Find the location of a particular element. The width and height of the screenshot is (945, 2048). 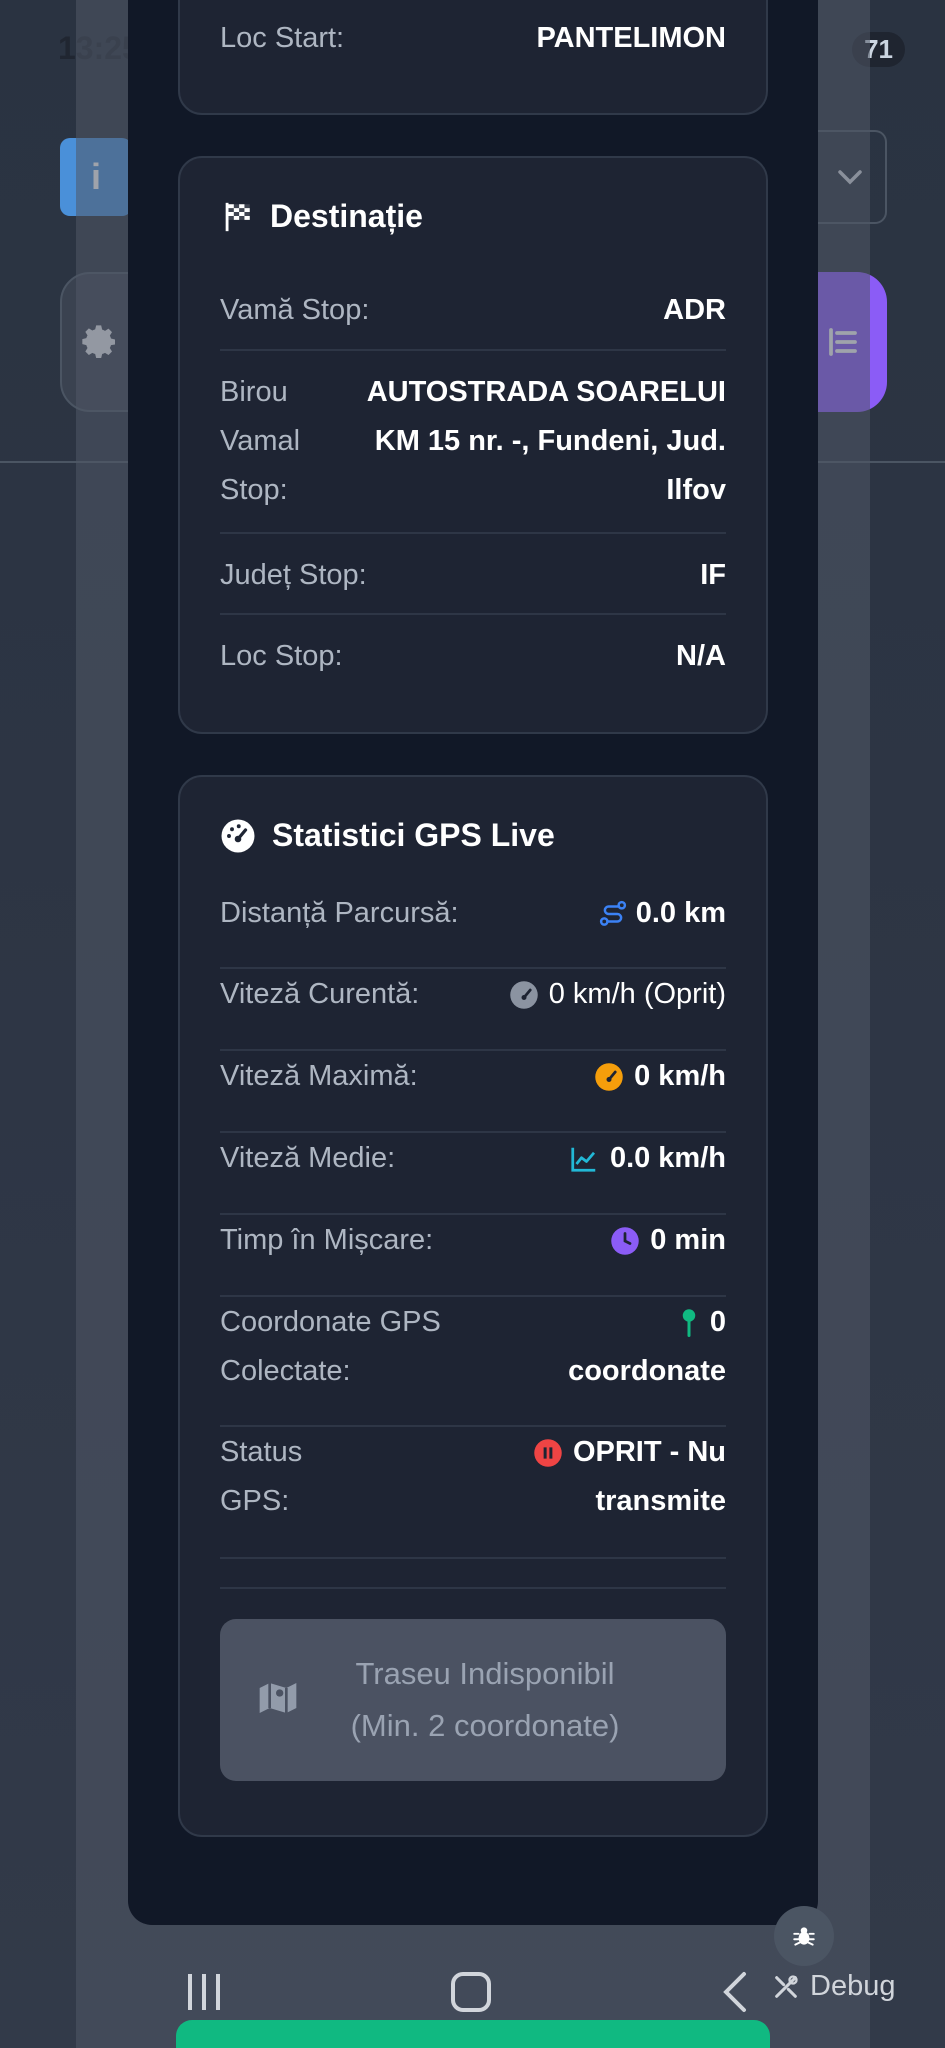

judet-stop-label: Județ Stop: is located at coordinates (293, 575).